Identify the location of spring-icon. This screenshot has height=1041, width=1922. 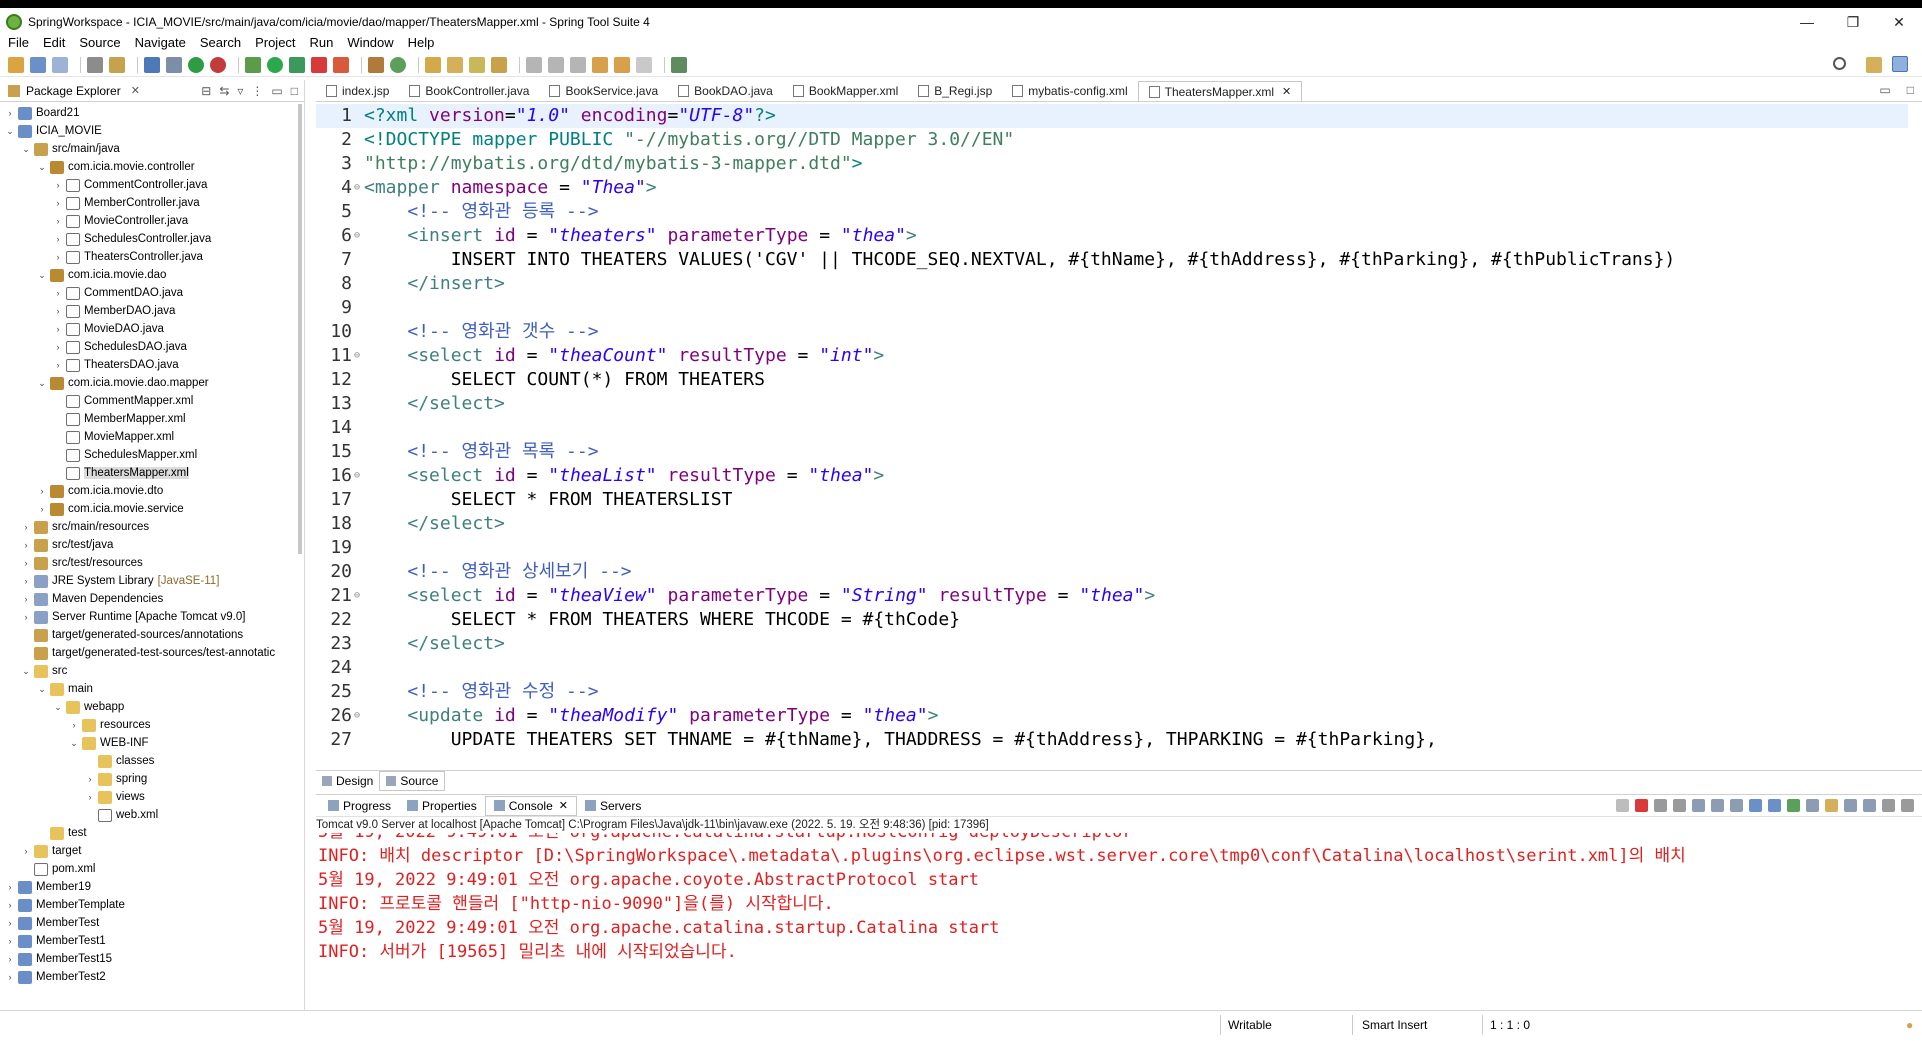
(218, 64).